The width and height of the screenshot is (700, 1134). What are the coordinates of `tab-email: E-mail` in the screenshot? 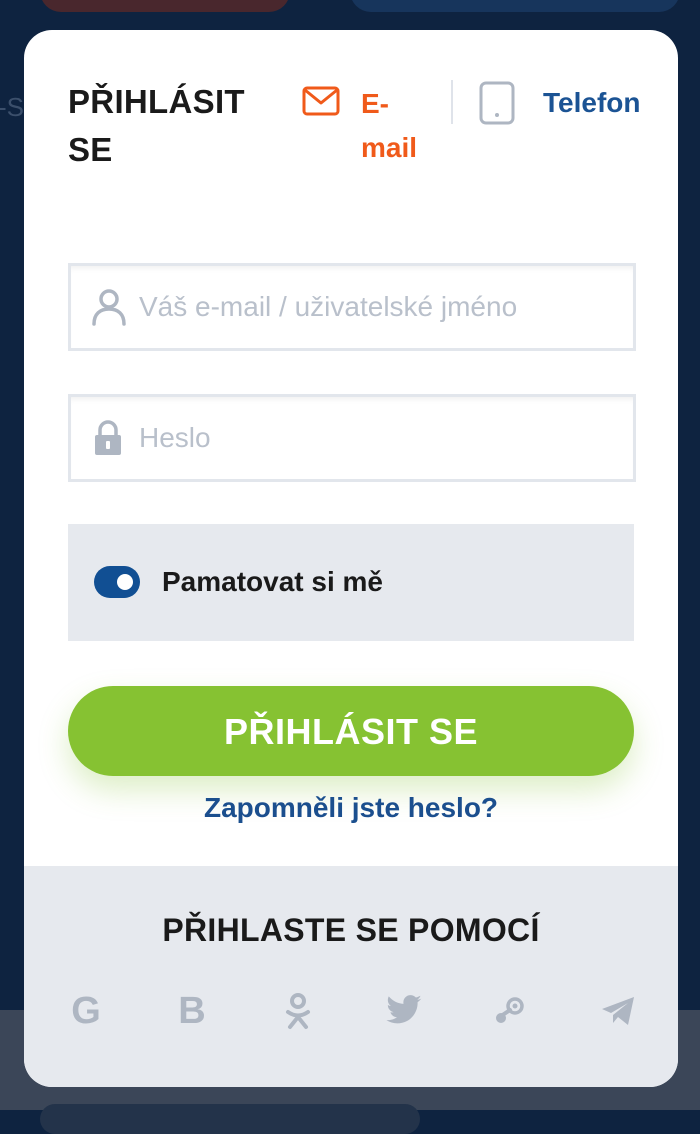 It's located at (367, 122).